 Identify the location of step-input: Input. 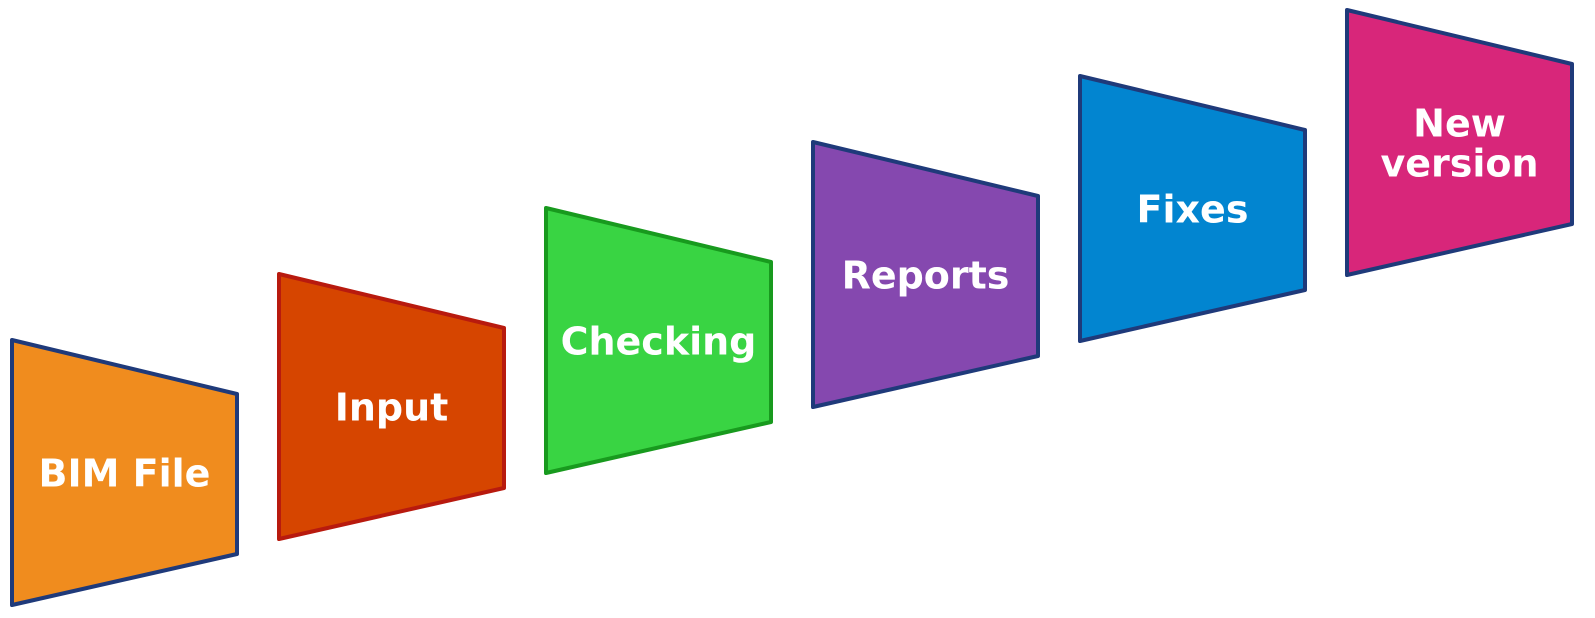
(391, 406).